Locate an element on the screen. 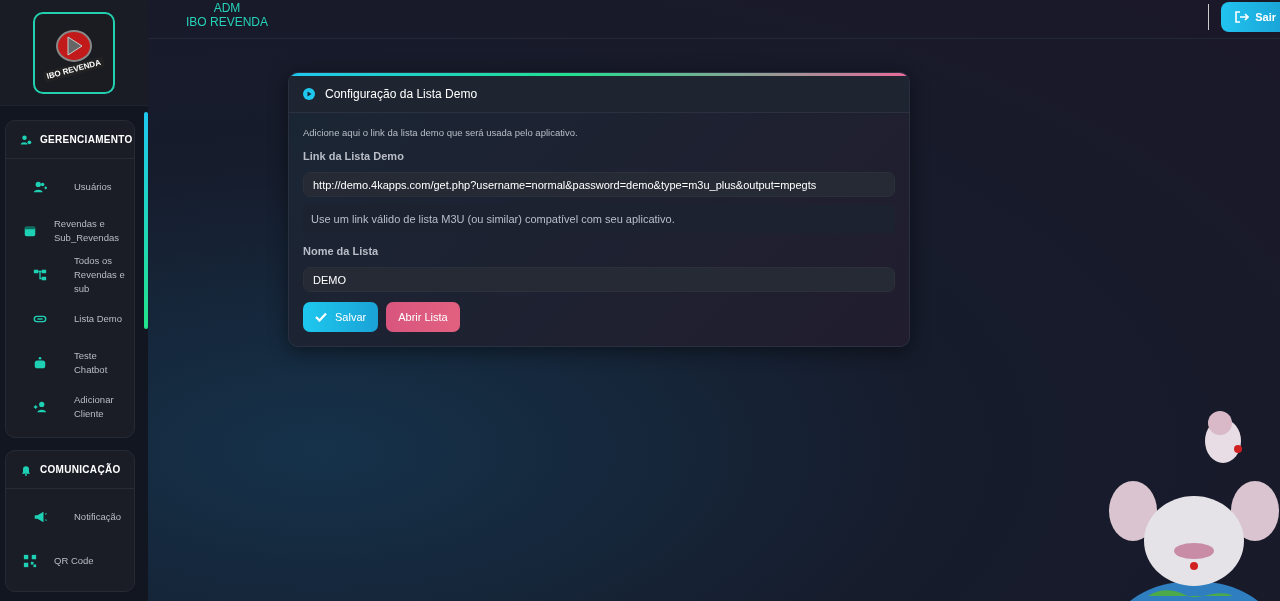 Image resolution: width=1280 pixels, height=601 pixels. robot-icon is located at coordinates (40, 363).